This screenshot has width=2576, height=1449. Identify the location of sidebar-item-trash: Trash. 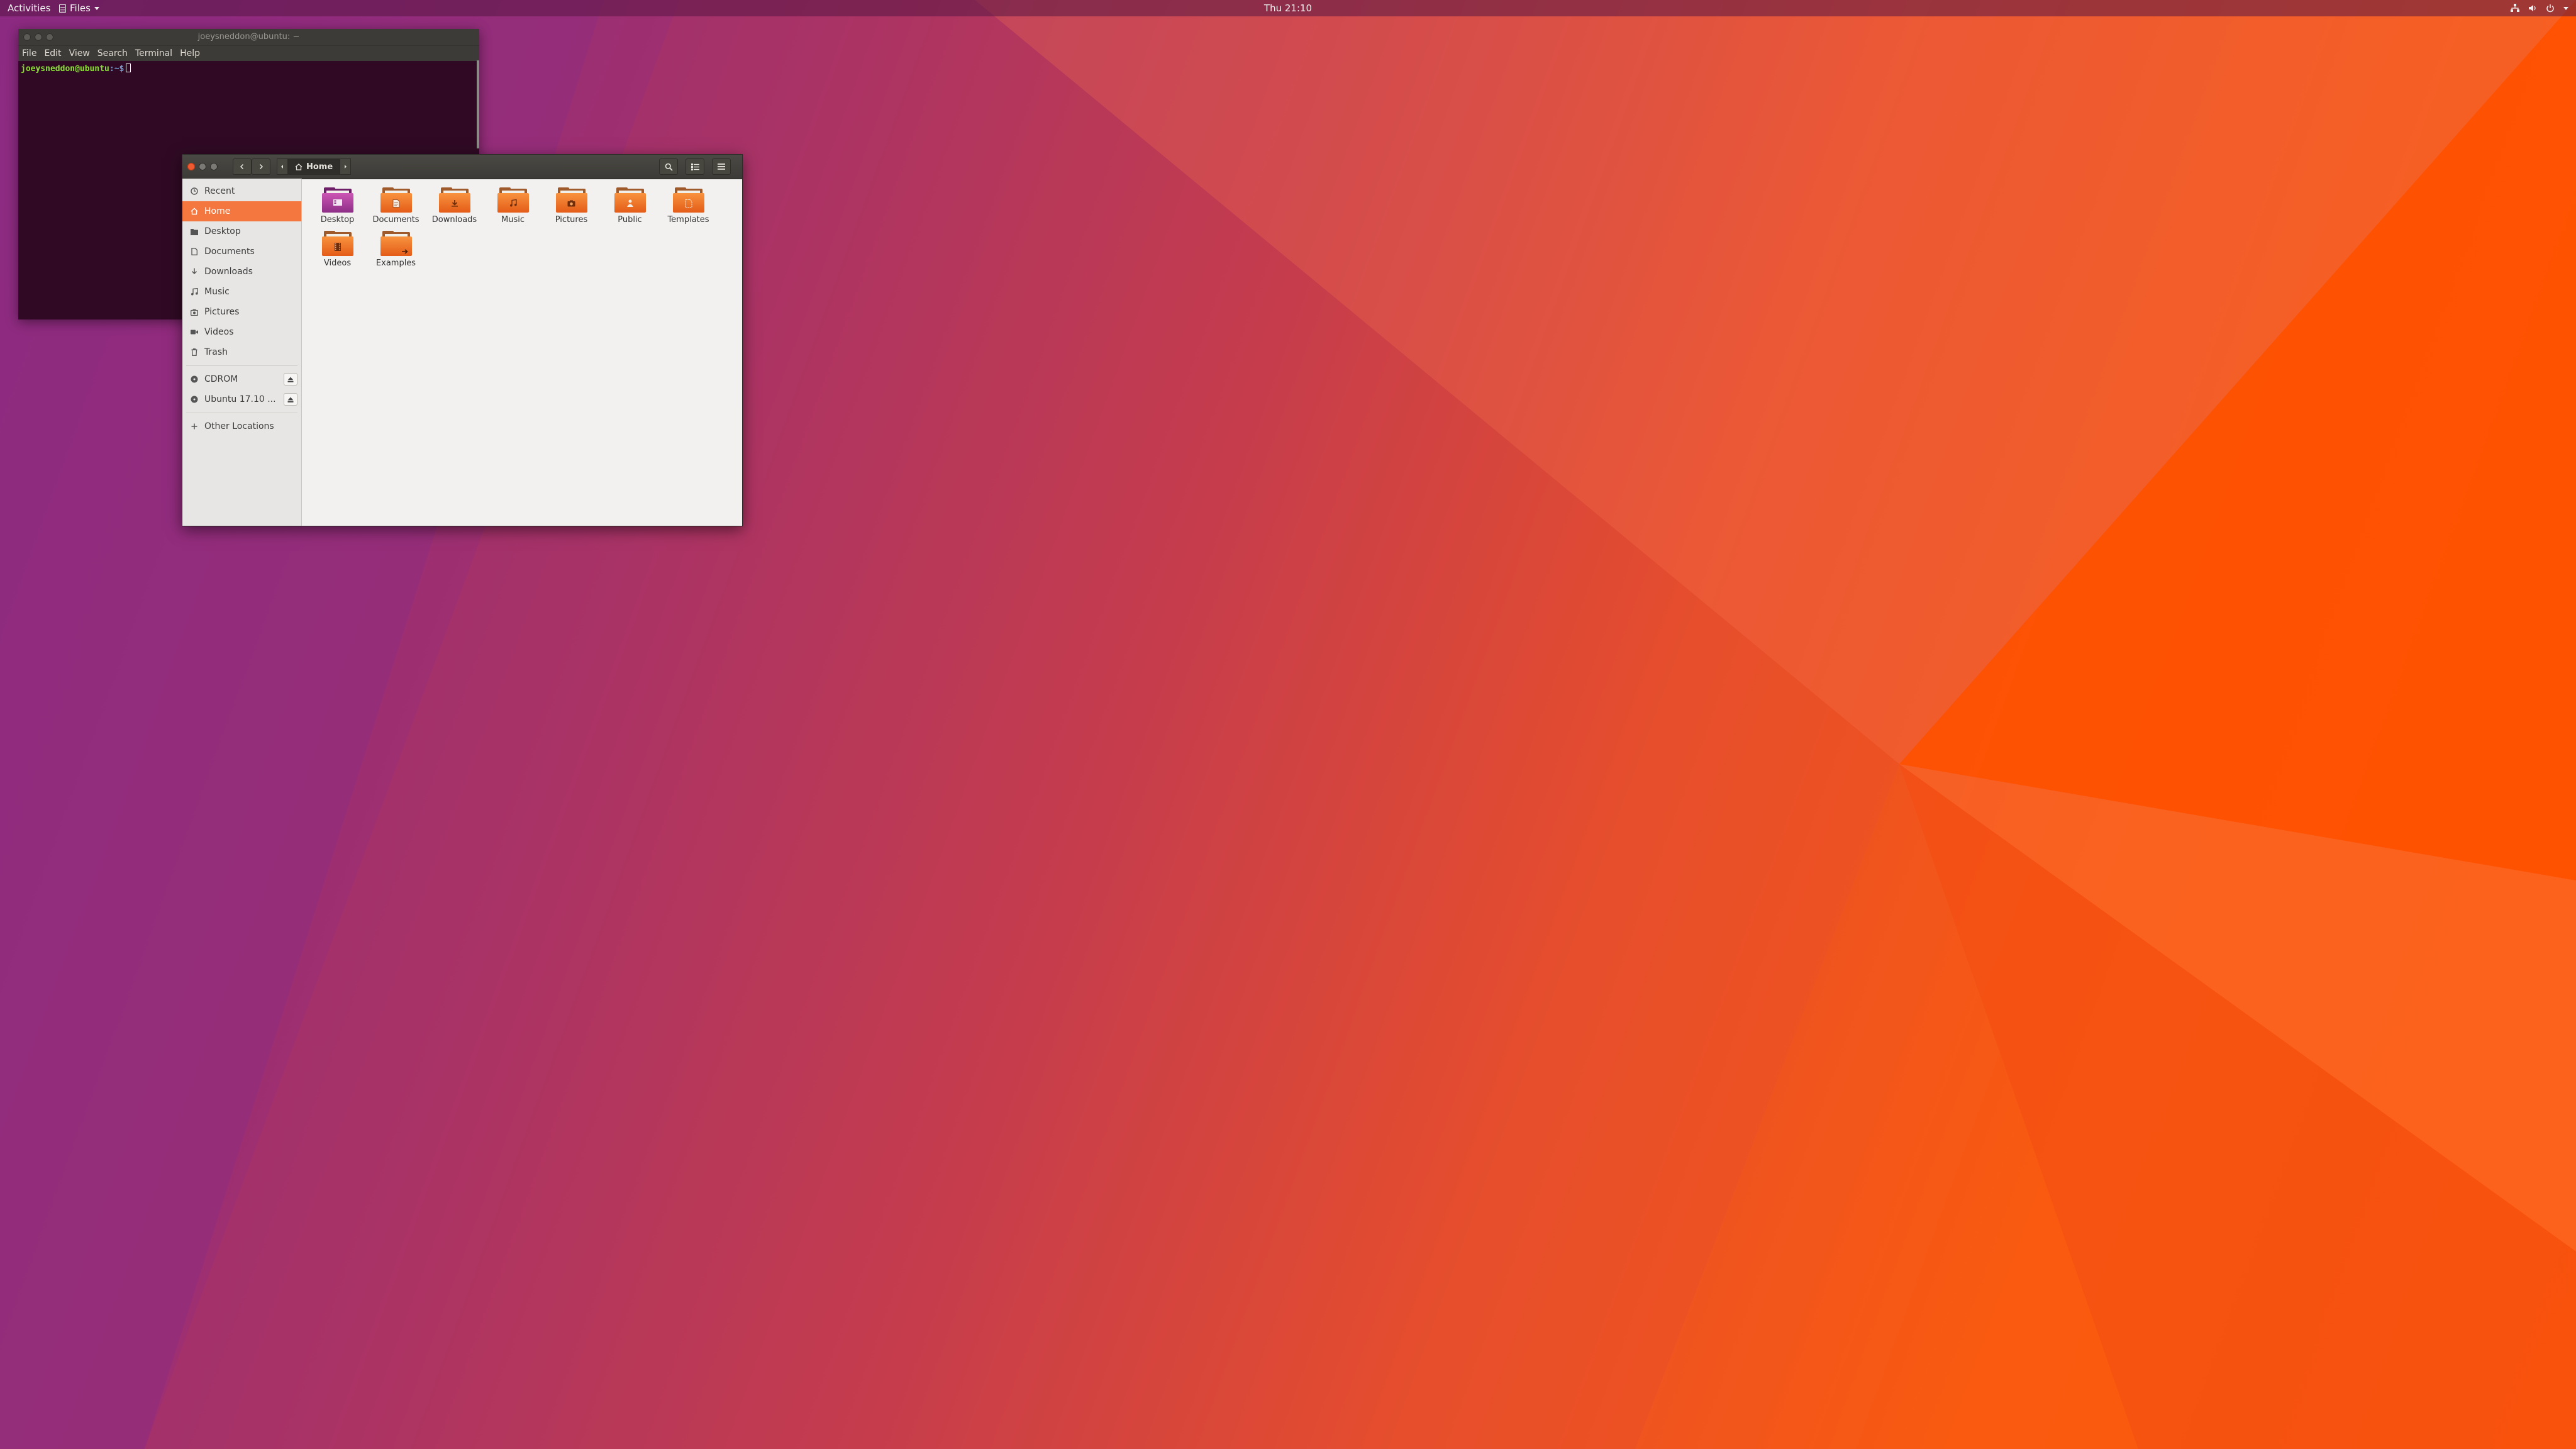
(241, 352).